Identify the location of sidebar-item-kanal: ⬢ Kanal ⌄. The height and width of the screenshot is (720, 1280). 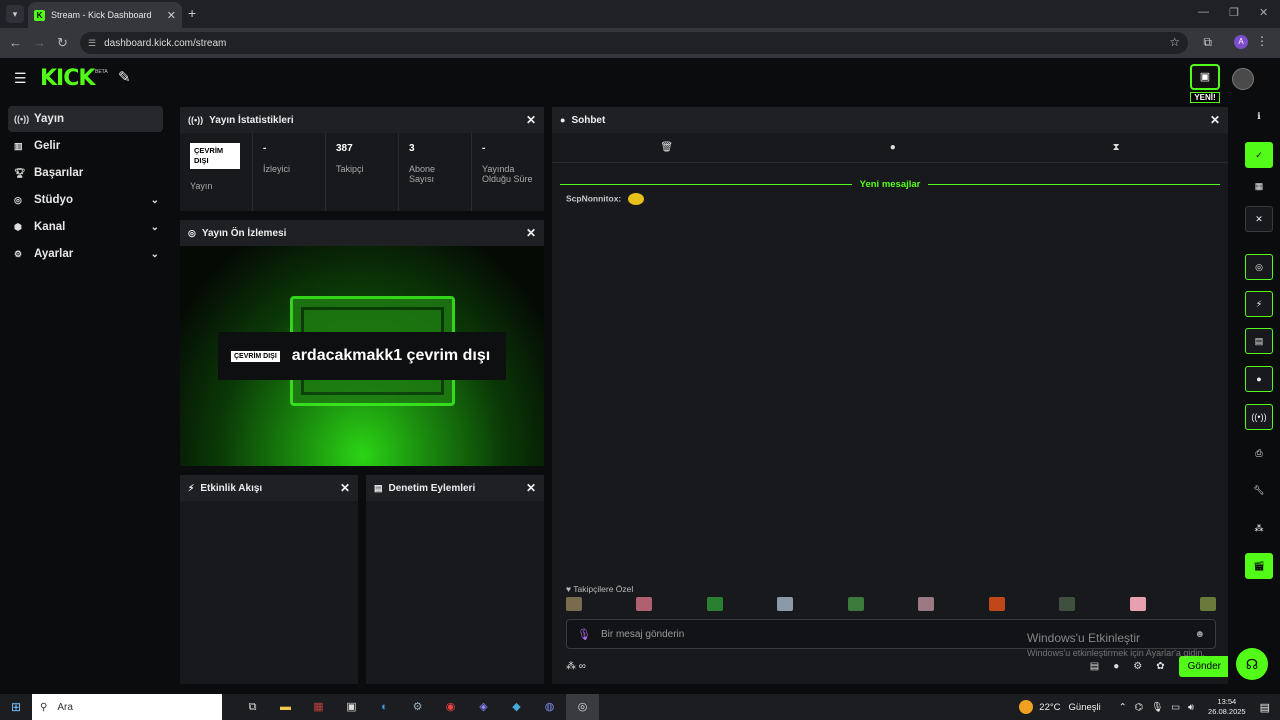
(85, 227).